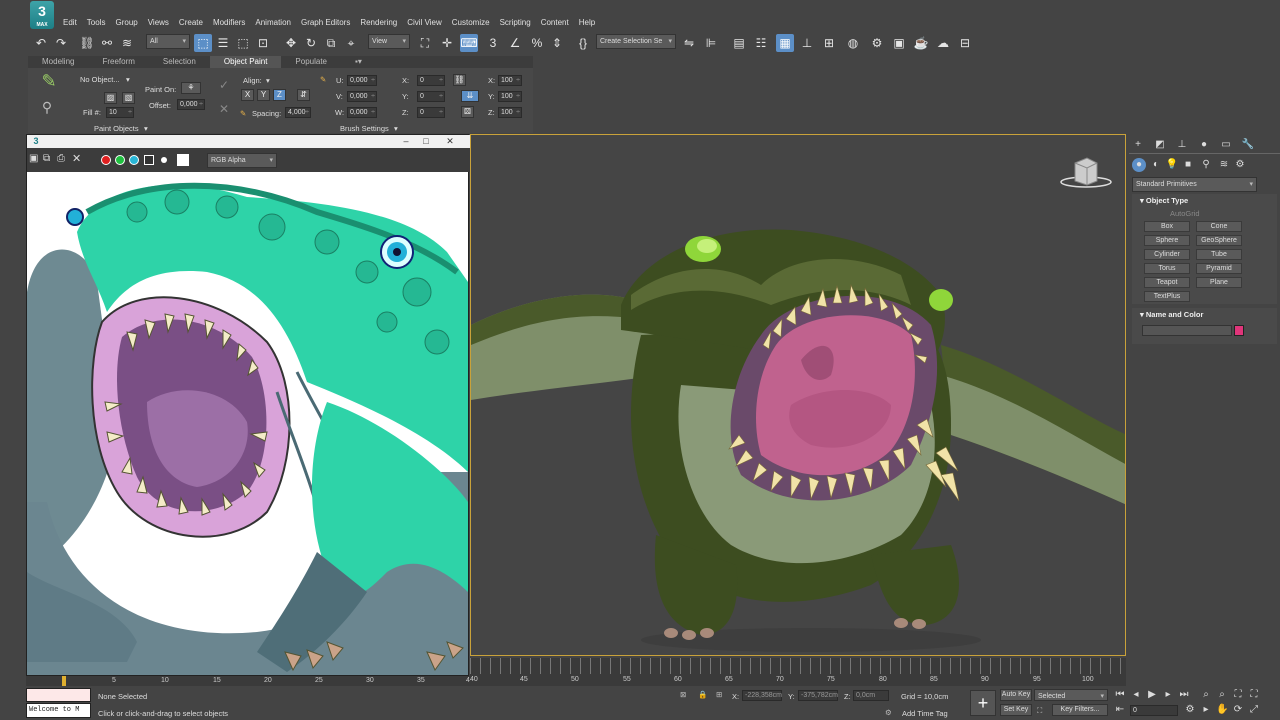 This screenshot has width=1280, height=720. Describe the element at coordinates (298, 112) in the screenshot. I see `spacing-input: 4,000` at that location.